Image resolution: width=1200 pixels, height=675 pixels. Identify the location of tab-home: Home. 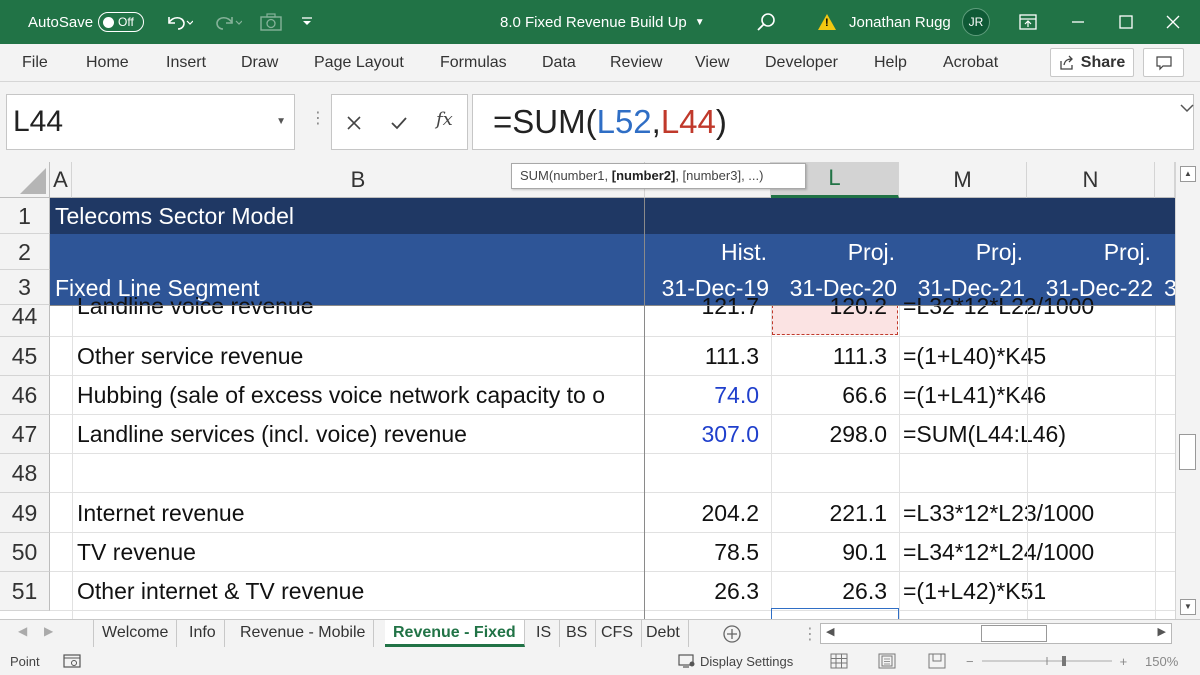
(107, 63).